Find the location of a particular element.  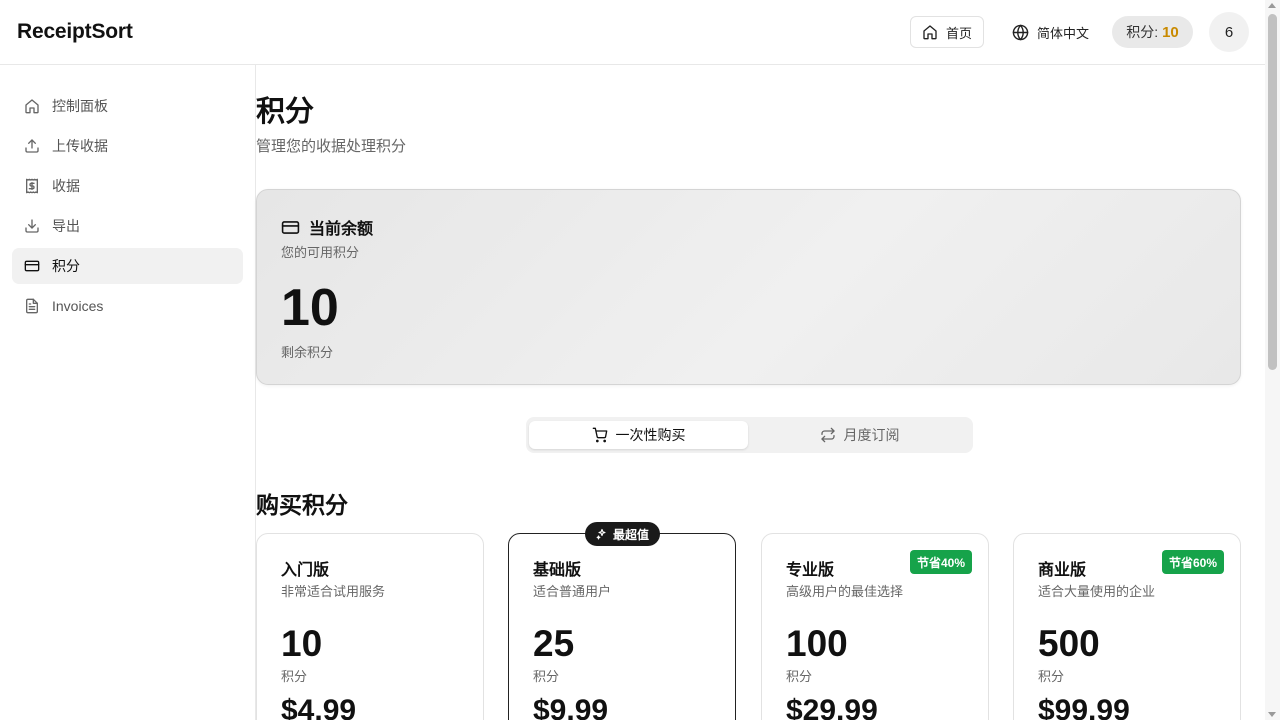

plan-name: 商业版 is located at coordinates (1062, 570).